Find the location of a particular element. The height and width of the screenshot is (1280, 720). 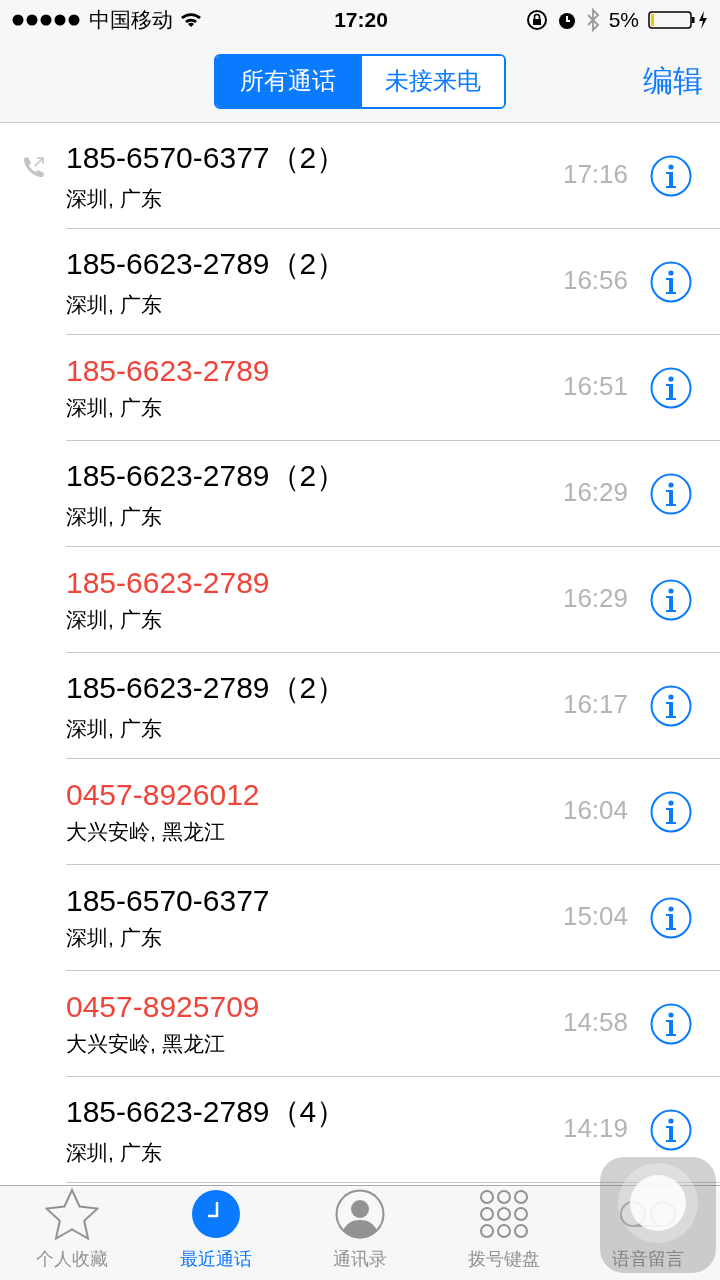

keypad-icon is located at coordinates (504, 1214).